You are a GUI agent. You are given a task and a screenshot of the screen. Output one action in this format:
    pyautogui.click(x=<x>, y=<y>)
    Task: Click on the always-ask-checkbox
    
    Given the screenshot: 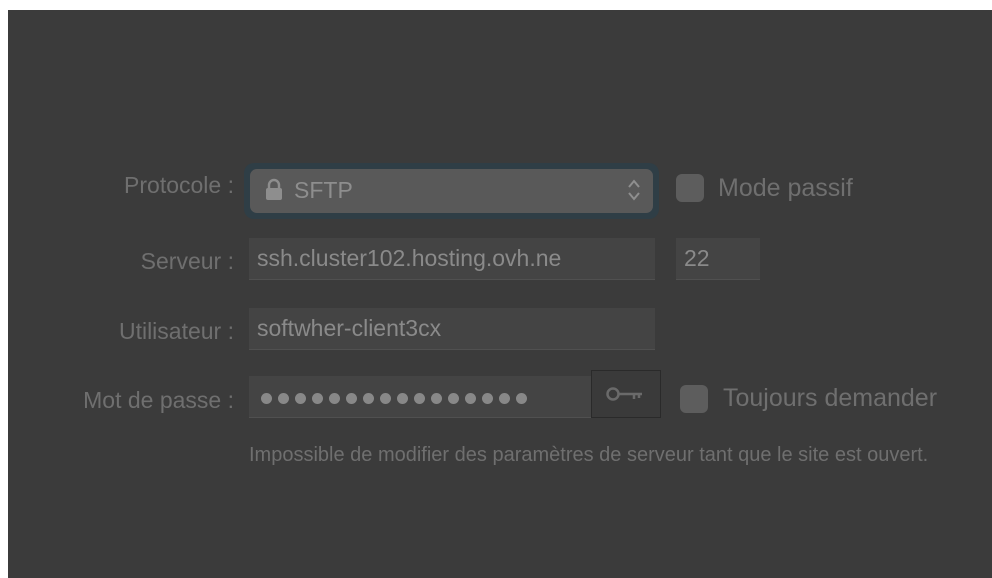 What is the action you would take?
    pyautogui.click(x=694, y=399)
    